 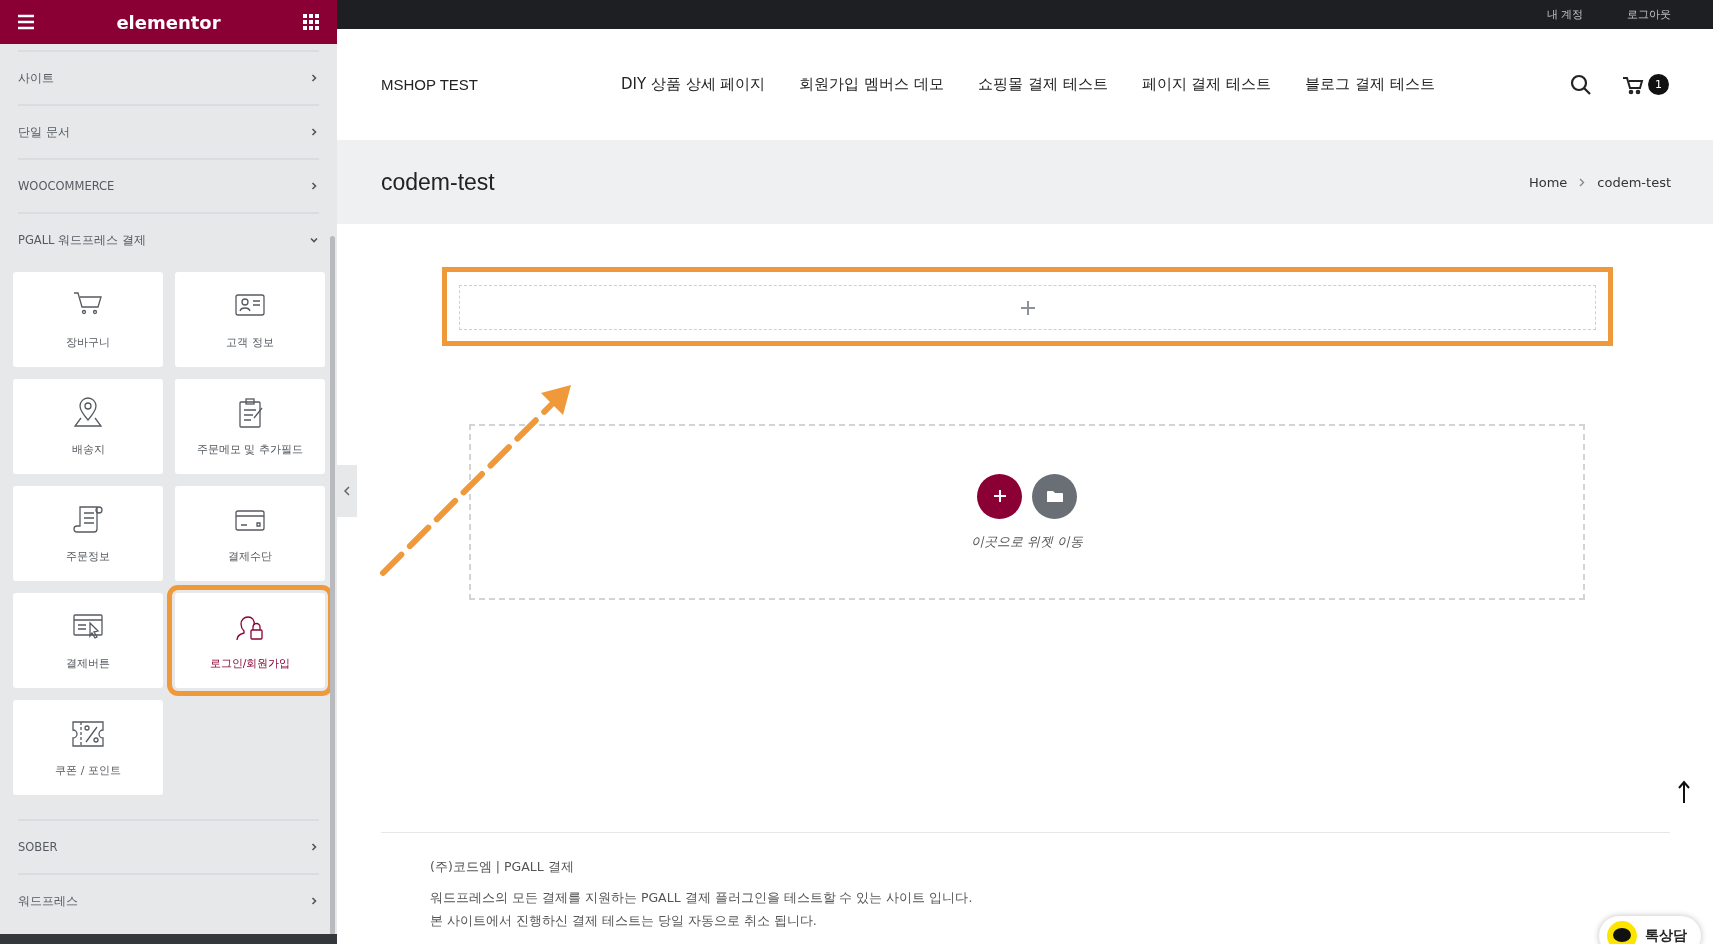 What do you see at coordinates (502, 867) in the screenshot?
I see `company-name: (주)코드엠 | PGALL 결제` at bounding box center [502, 867].